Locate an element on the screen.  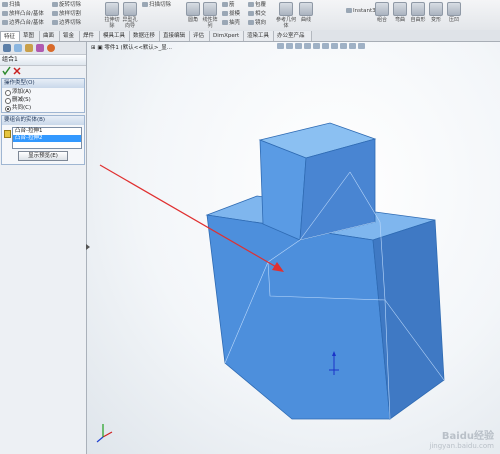
rib-button: 筋 is located at coordinates (228, 5).